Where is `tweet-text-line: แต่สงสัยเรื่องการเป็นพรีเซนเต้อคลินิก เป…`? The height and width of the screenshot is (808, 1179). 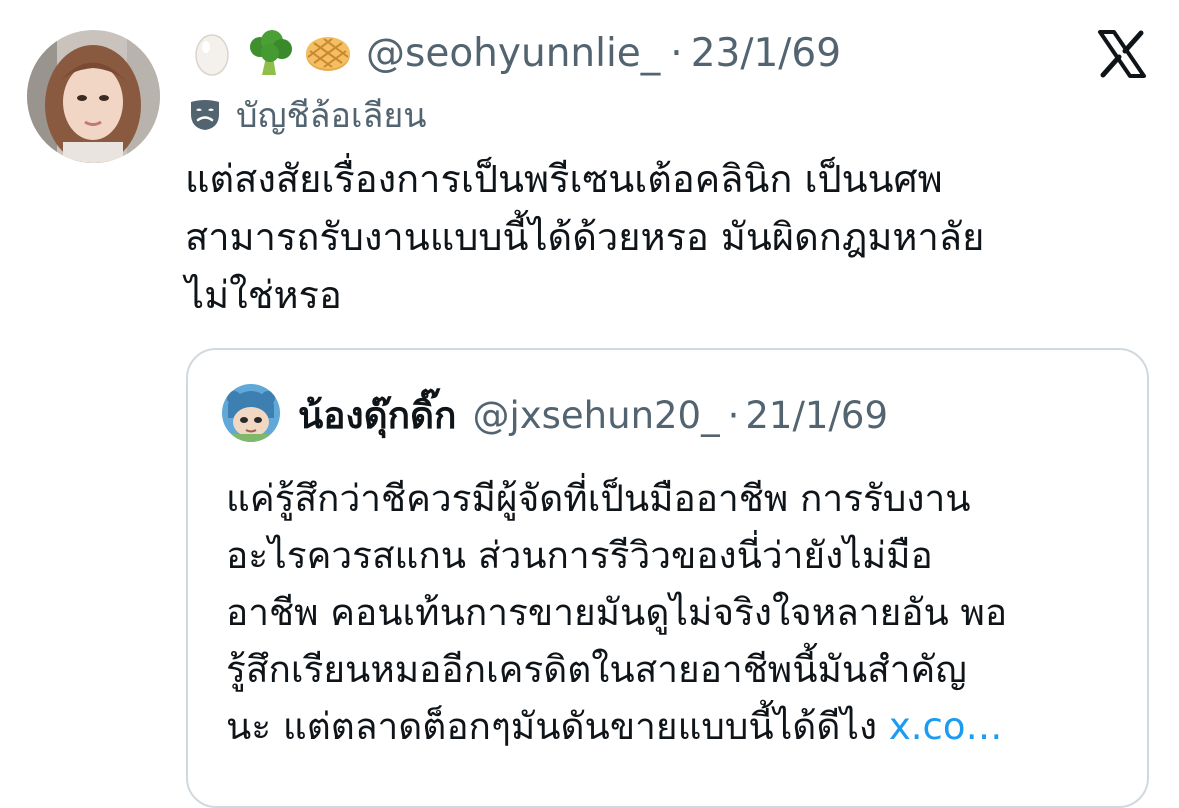 tweet-text-line: แต่สงสัยเรื่องการเป็นพรีเซนเต้อคลินิก เป… is located at coordinates (564, 179).